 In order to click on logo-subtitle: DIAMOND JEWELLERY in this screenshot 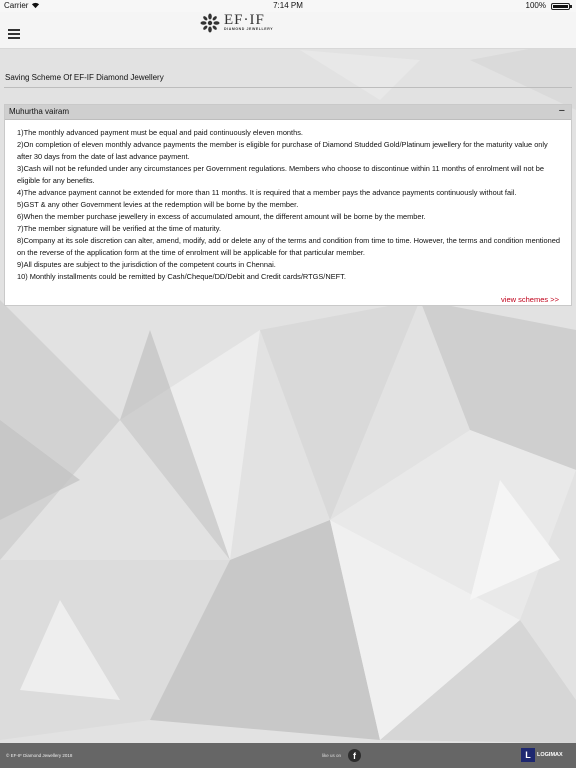, I will do `click(249, 29)`.